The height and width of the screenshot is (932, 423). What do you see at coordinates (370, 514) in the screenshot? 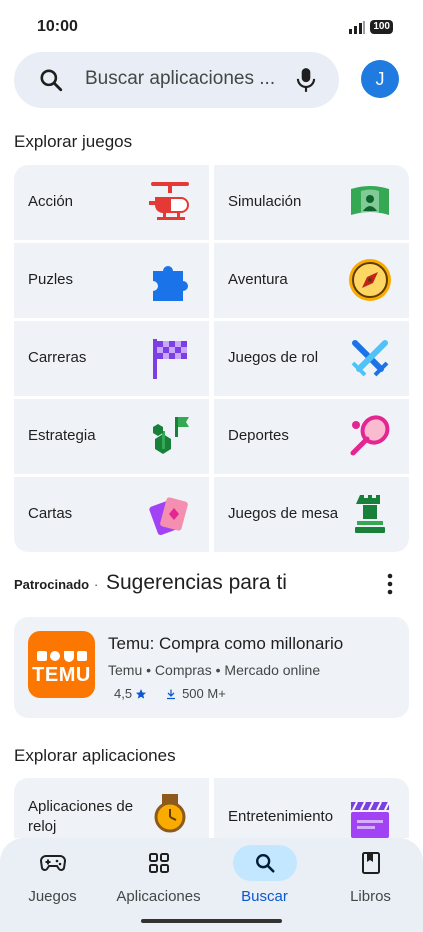
I see `chess-piece-icon` at bounding box center [370, 514].